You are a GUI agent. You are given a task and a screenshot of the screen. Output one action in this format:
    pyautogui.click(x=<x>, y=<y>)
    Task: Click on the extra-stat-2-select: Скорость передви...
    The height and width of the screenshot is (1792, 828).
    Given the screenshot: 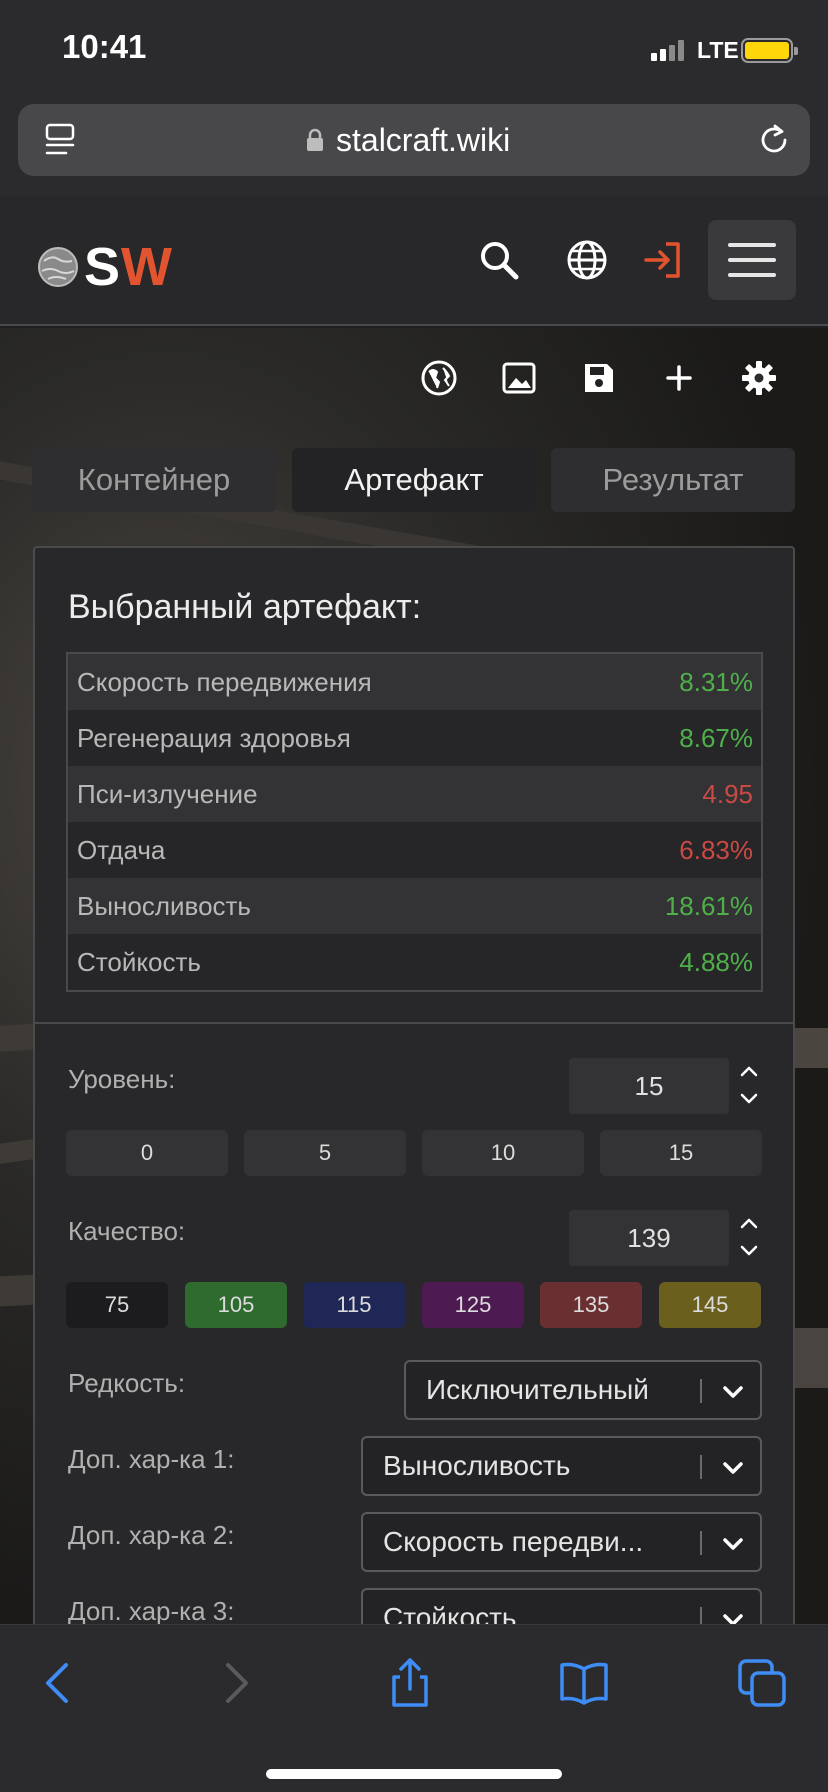 What is the action you would take?
    pyautogui.click(x=561, y=1542)
    